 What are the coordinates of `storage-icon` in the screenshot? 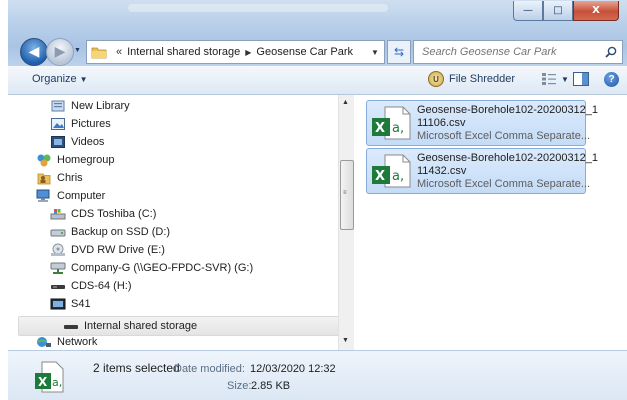 It's located at (71, 326).